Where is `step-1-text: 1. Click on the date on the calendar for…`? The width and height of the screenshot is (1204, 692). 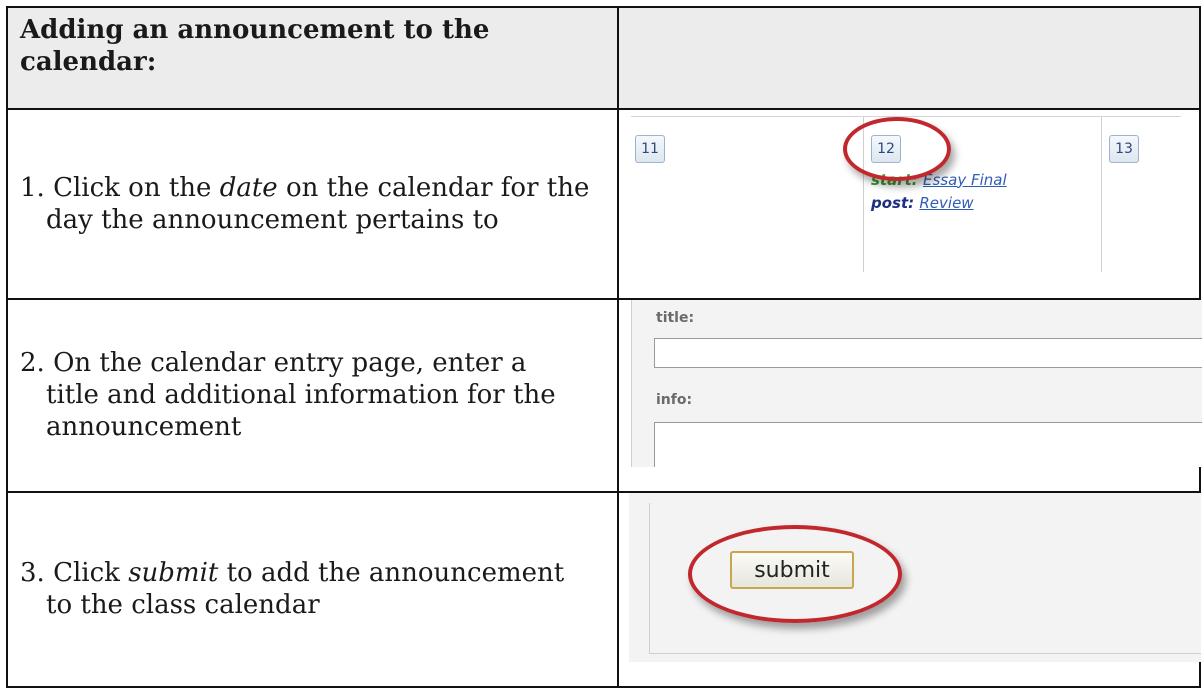 step-1-text: 1. Click on the date on the calendar for… is located at coordinates (312, 204).